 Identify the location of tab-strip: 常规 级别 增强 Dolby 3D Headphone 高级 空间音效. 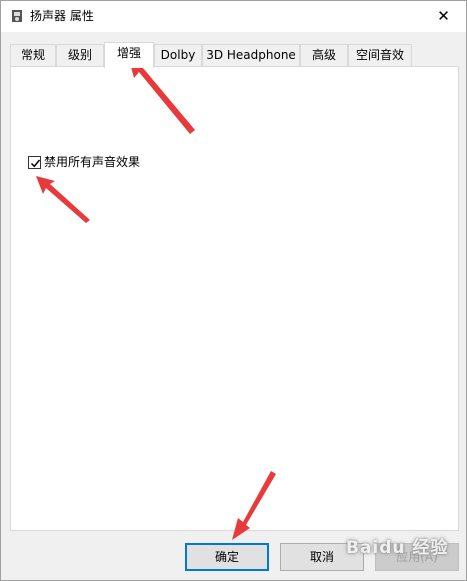
(235, 55).